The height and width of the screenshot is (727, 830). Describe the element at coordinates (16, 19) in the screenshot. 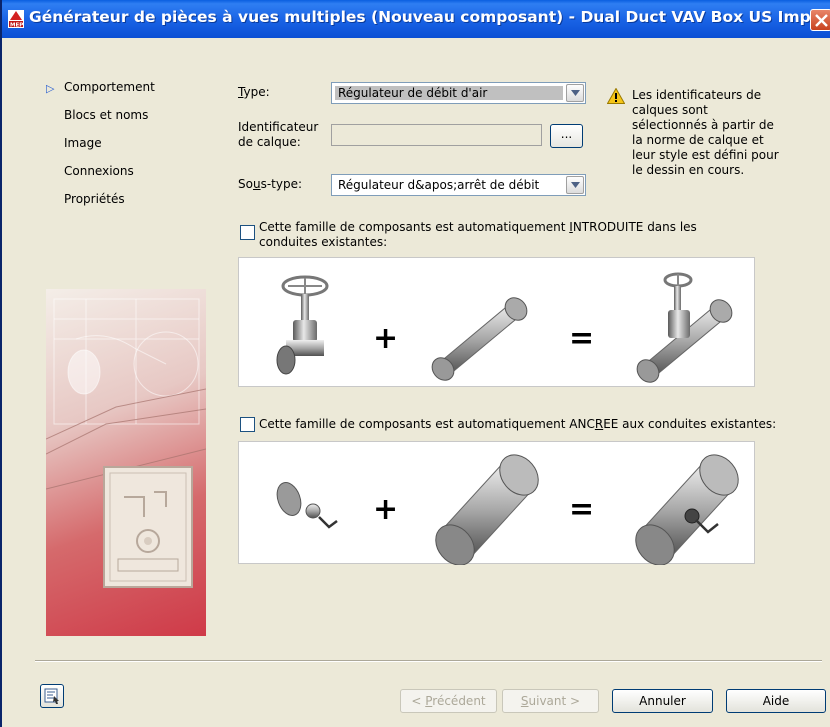

I see `app-icon: MEP` at that location.